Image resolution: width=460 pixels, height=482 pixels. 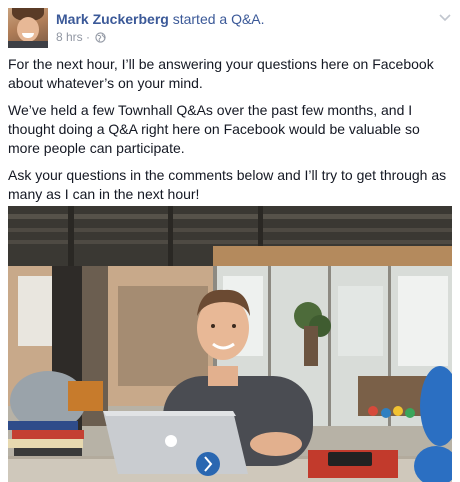 I want to click on post-meta: 8 hrs ·, so click(x=81, y=38).